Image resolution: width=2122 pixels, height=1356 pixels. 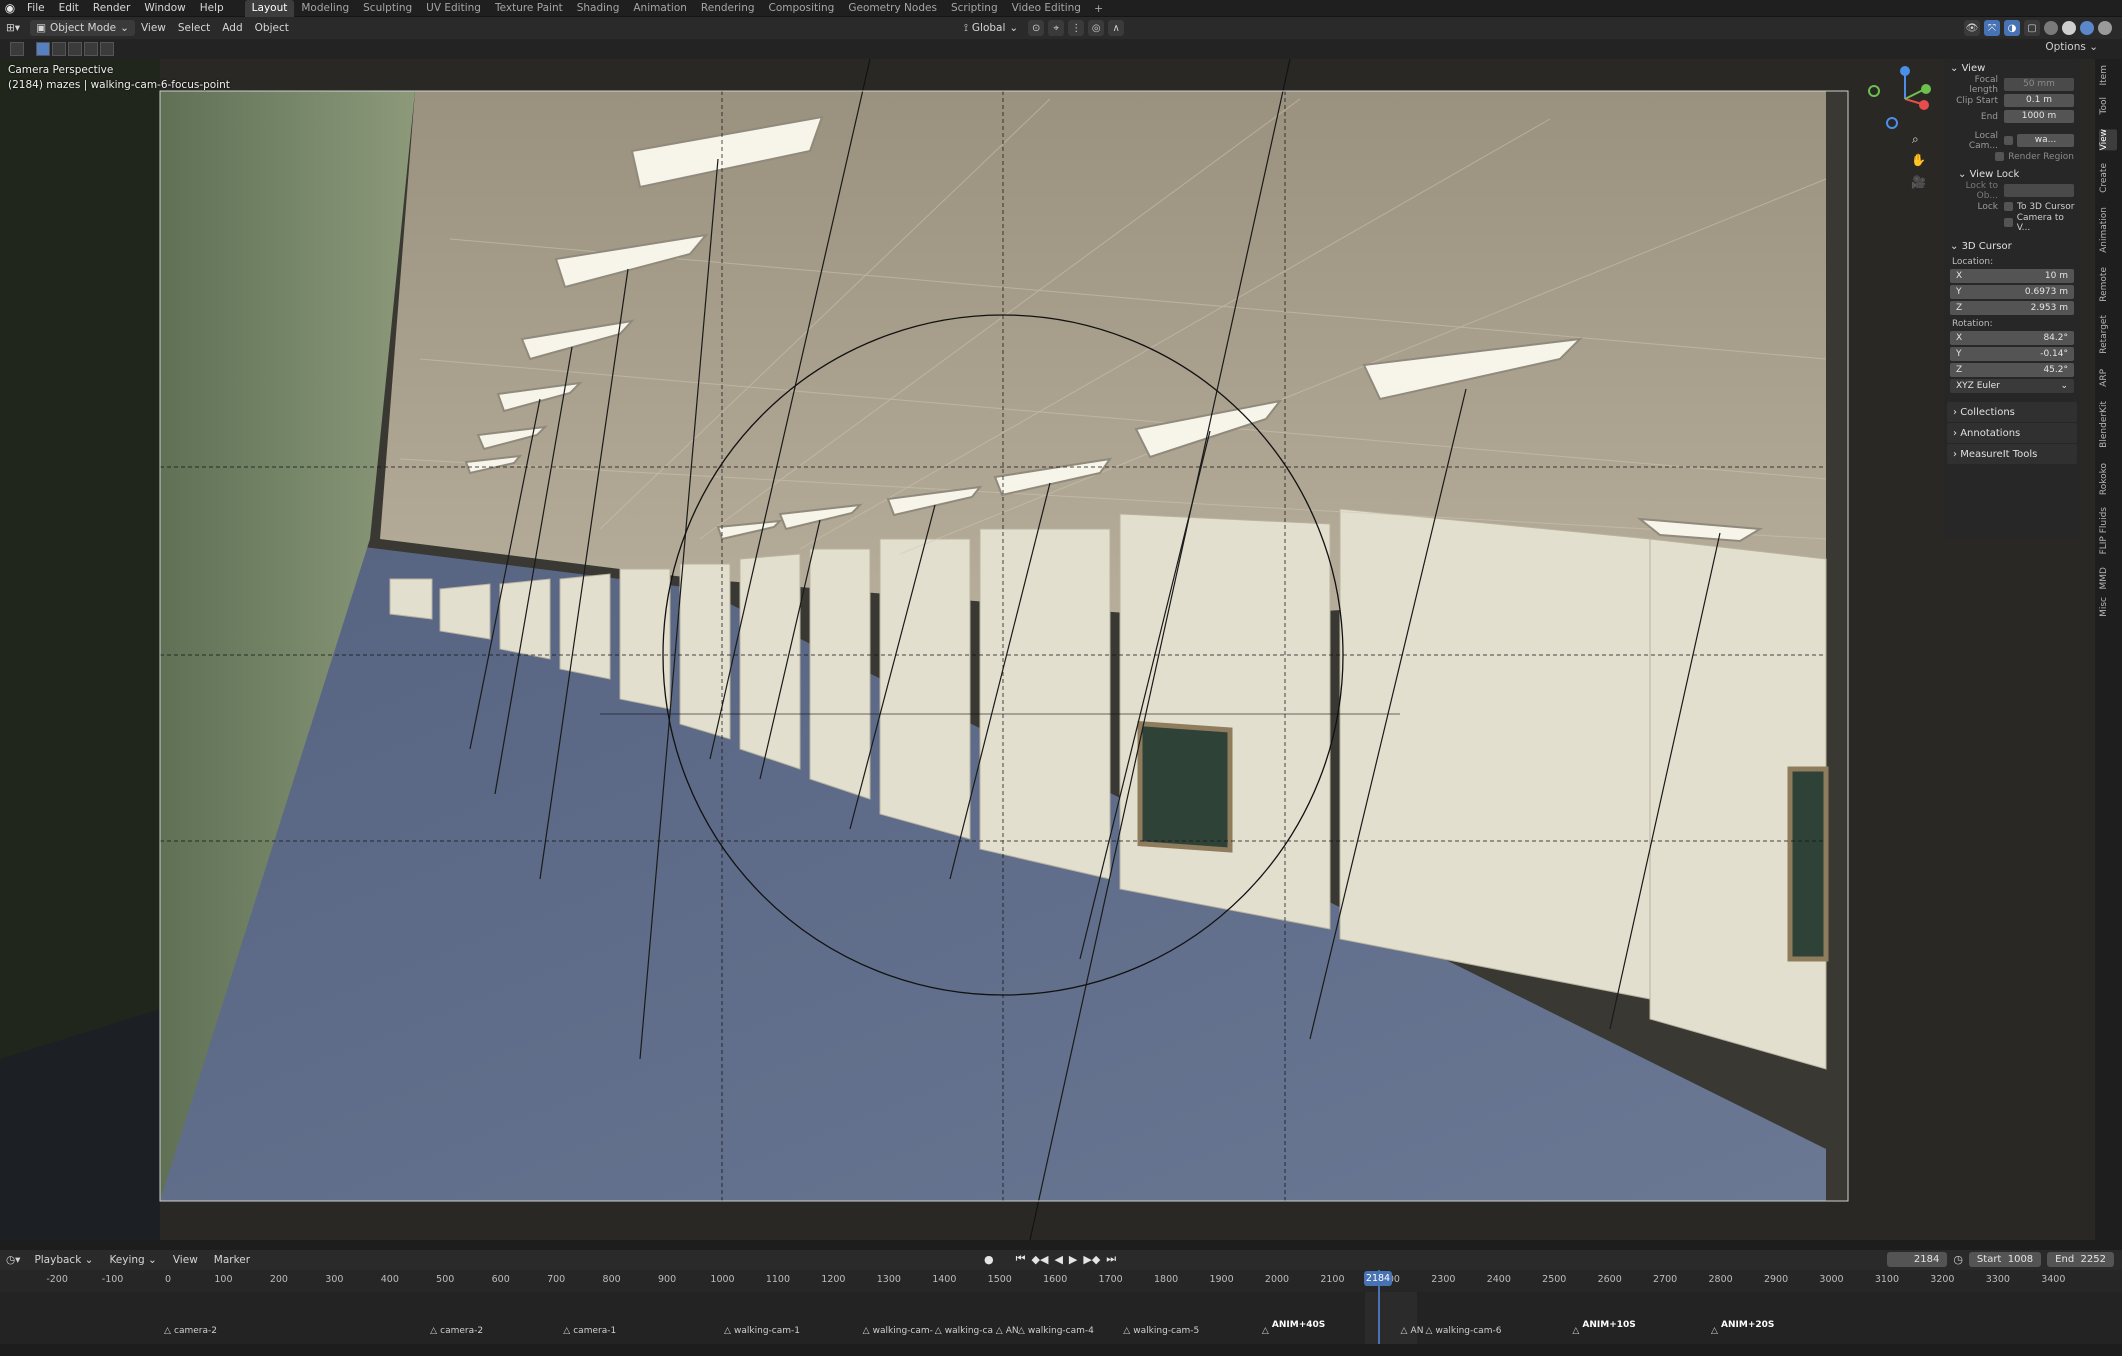 What do you see at coordinates (194, 28) in the screenshot?
I see `menu-select: Select` at bounding box center [194, 28].